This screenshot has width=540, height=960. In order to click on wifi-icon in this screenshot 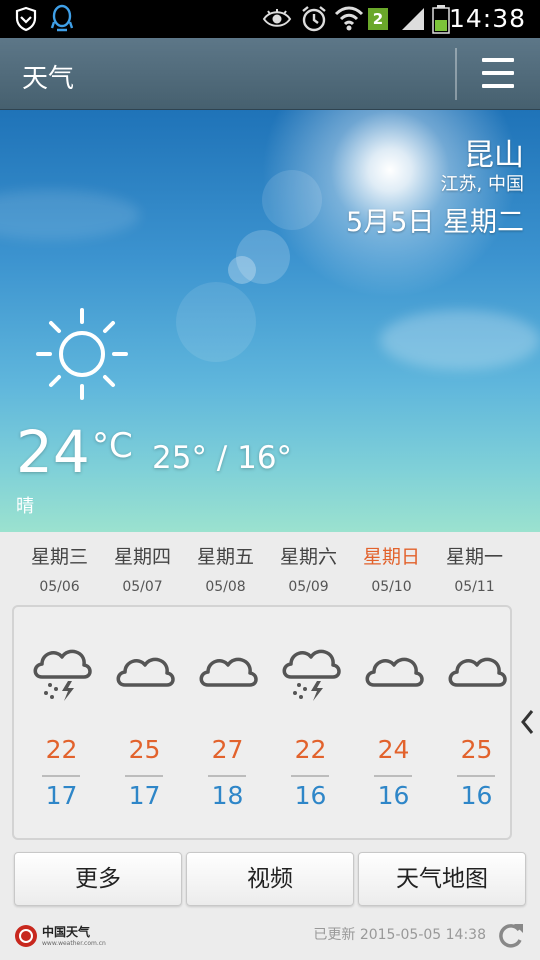, I will do `click(349, 18)`.